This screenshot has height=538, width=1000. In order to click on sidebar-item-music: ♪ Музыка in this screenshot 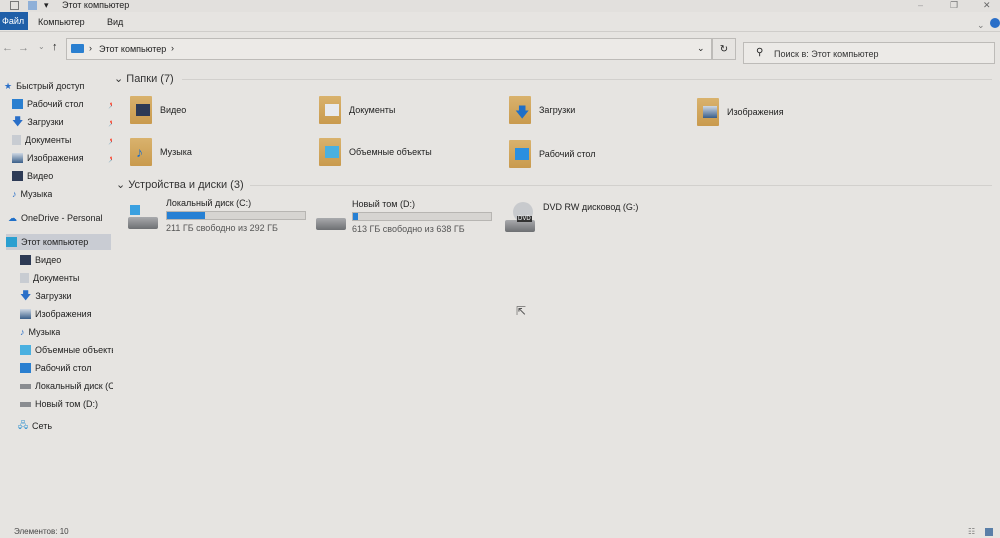, I will do `click(32, 194)`.